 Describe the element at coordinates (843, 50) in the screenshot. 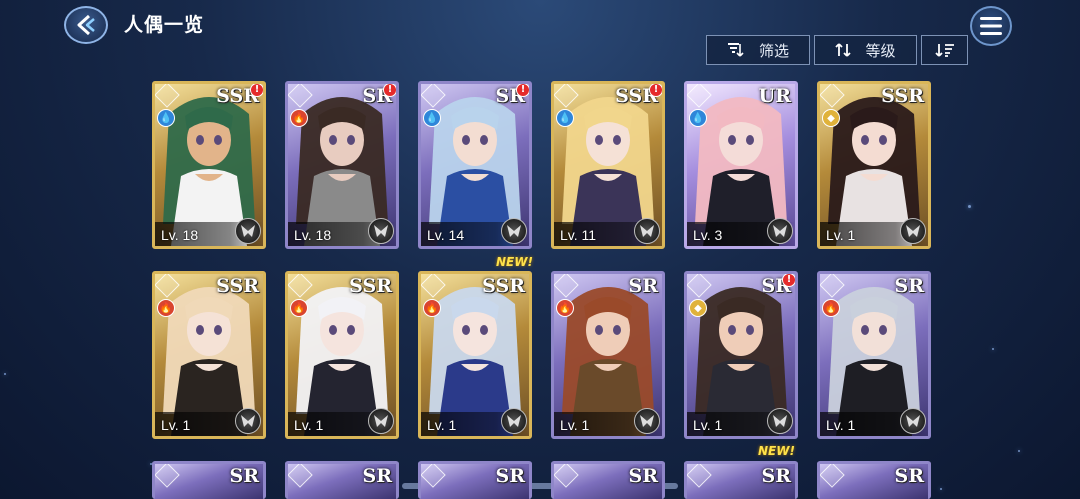

I see `sort-arrows-icon` at that location.